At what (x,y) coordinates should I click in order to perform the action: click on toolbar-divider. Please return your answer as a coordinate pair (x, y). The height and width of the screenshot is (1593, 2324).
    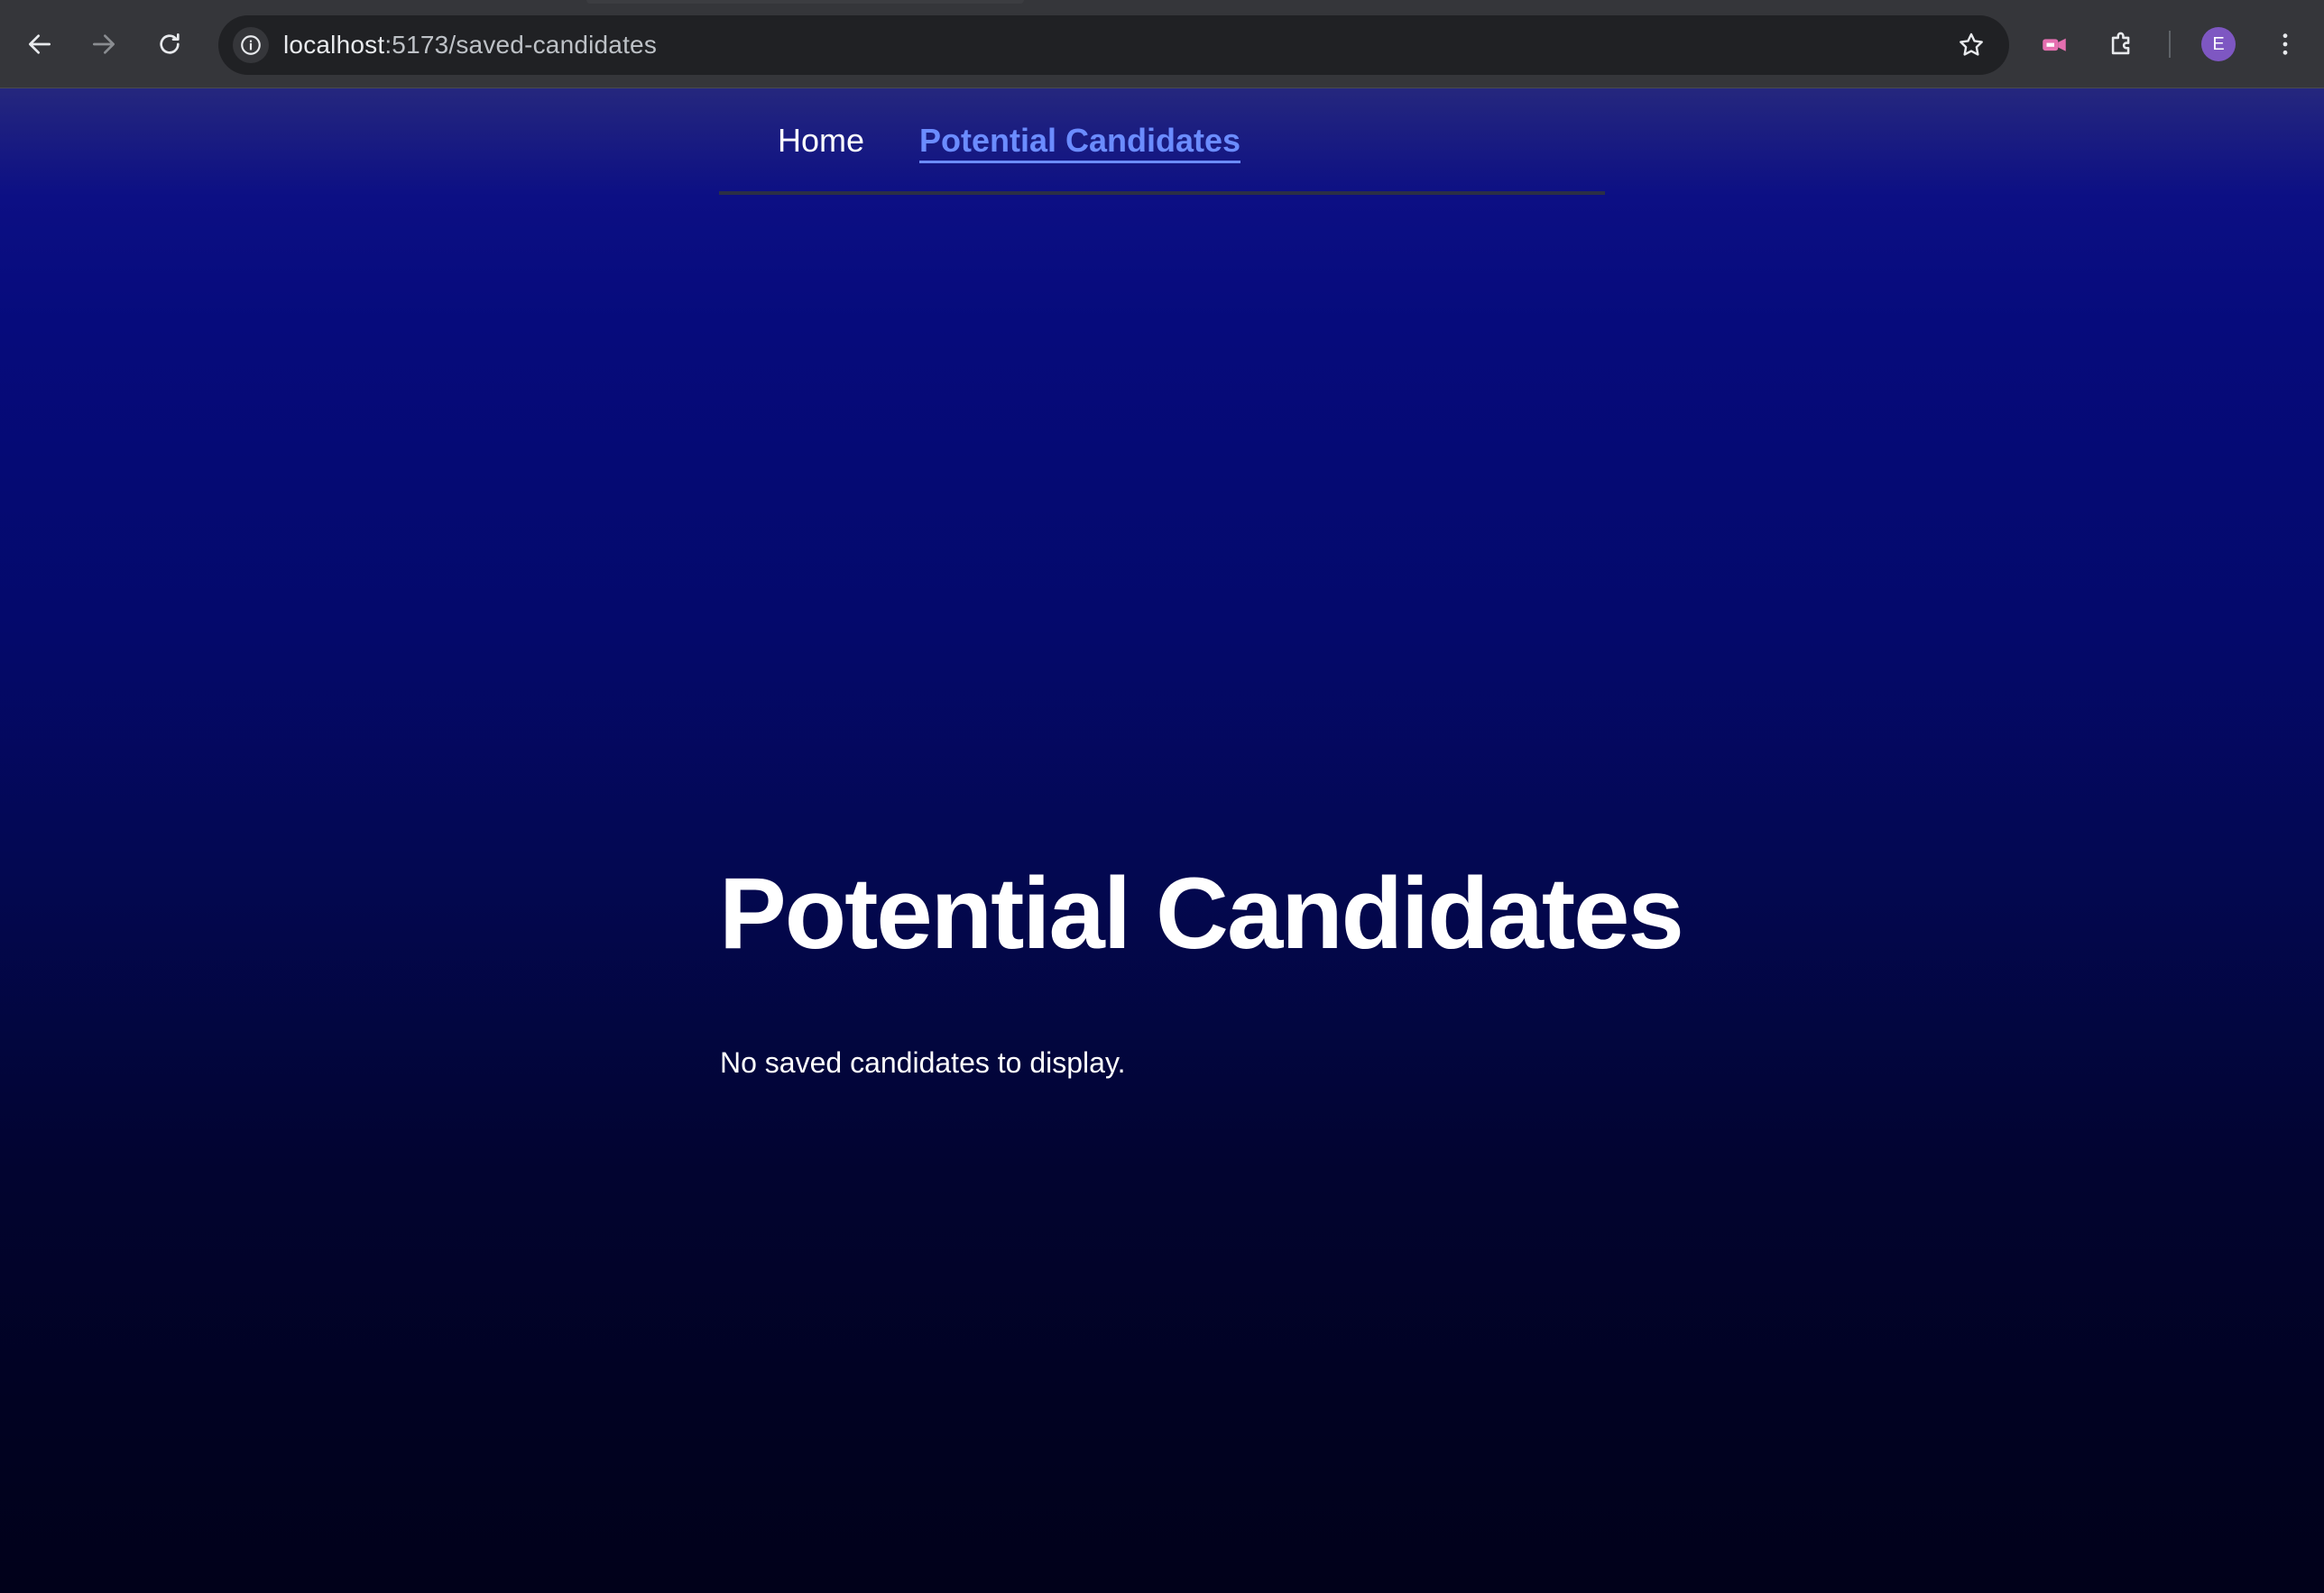
    Looking at the image, I should click on (2170, 44).